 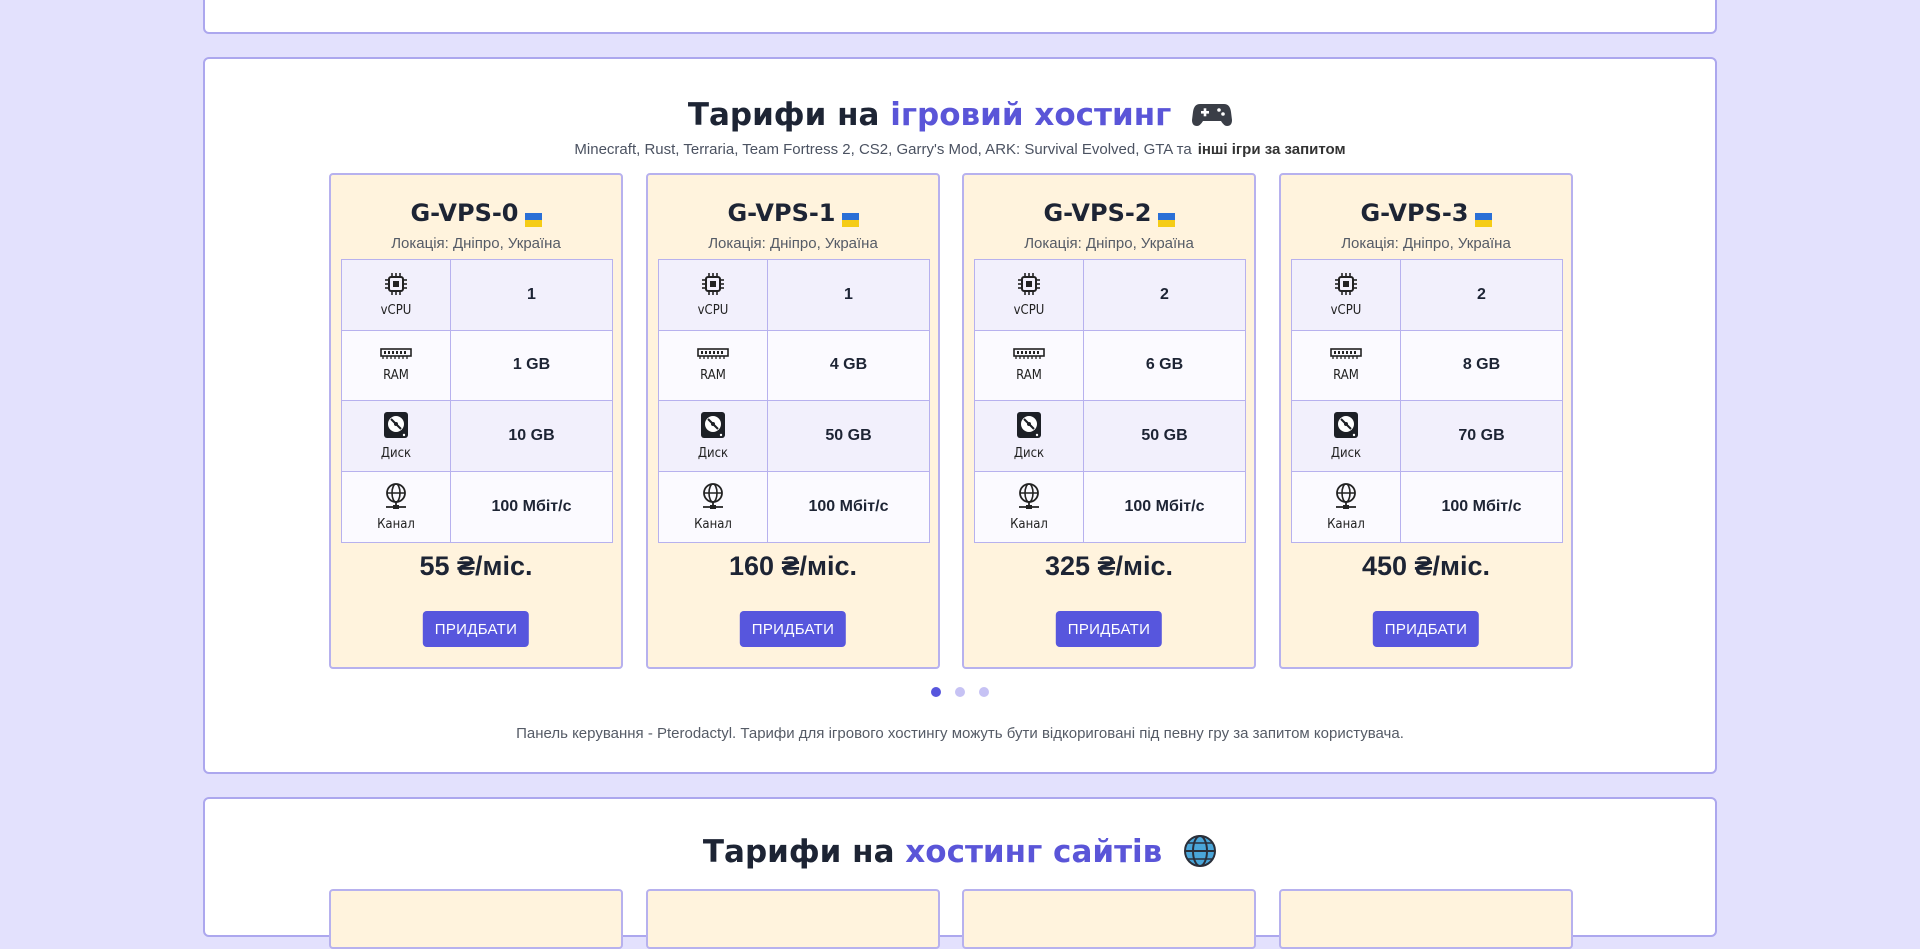 I want to click on globe-icon, so click(x=1200, y=851).